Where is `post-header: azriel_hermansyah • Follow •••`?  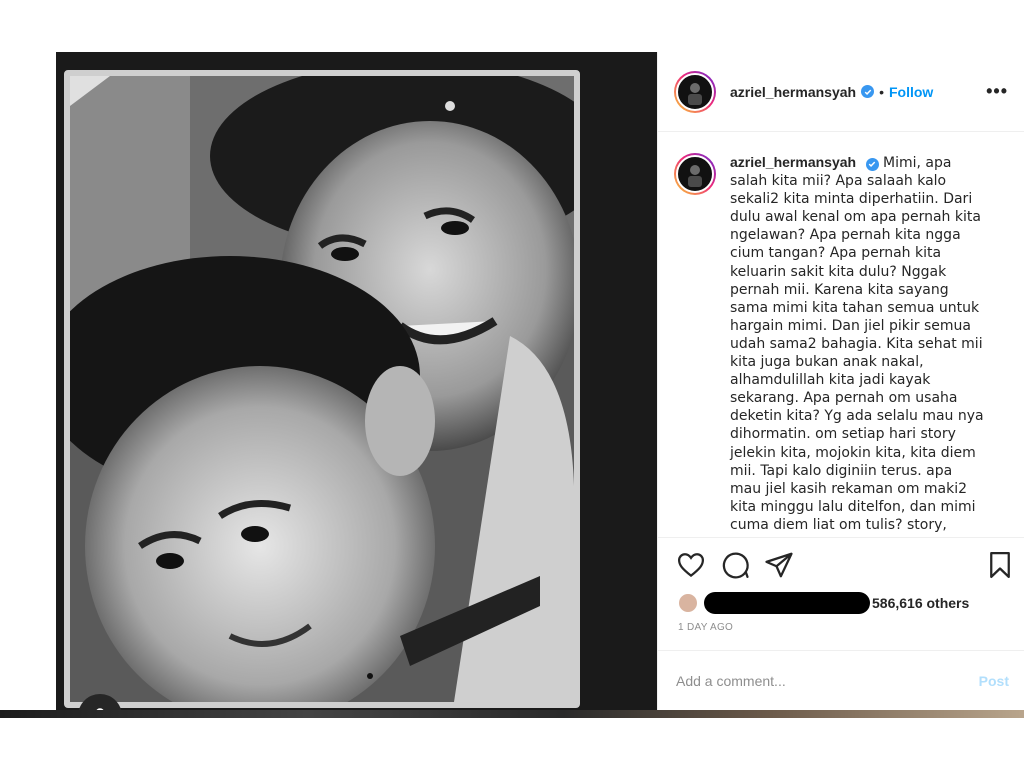 post-header: azriel_hermansyah • Follow ••• is located at coordinates (841, 92).